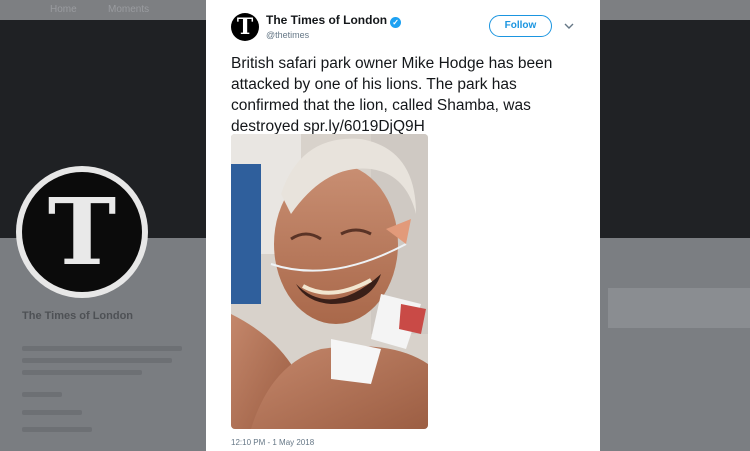  Describe the element at coordinates (245, 27) in the screenshot. I see `account-avatar: T` at that location.